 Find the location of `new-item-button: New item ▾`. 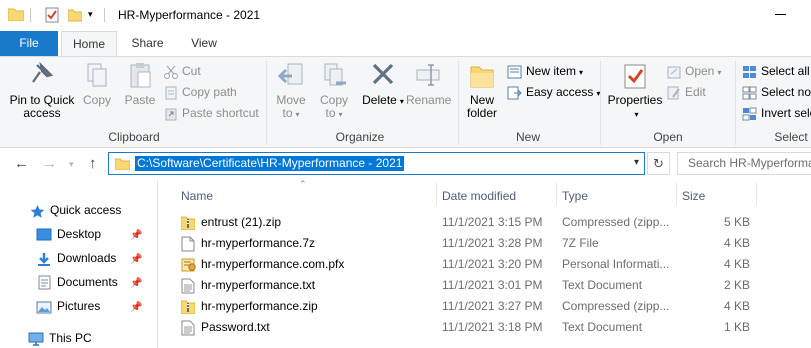

new-item-button: New item ▾ is located at coordinates (545, 71).